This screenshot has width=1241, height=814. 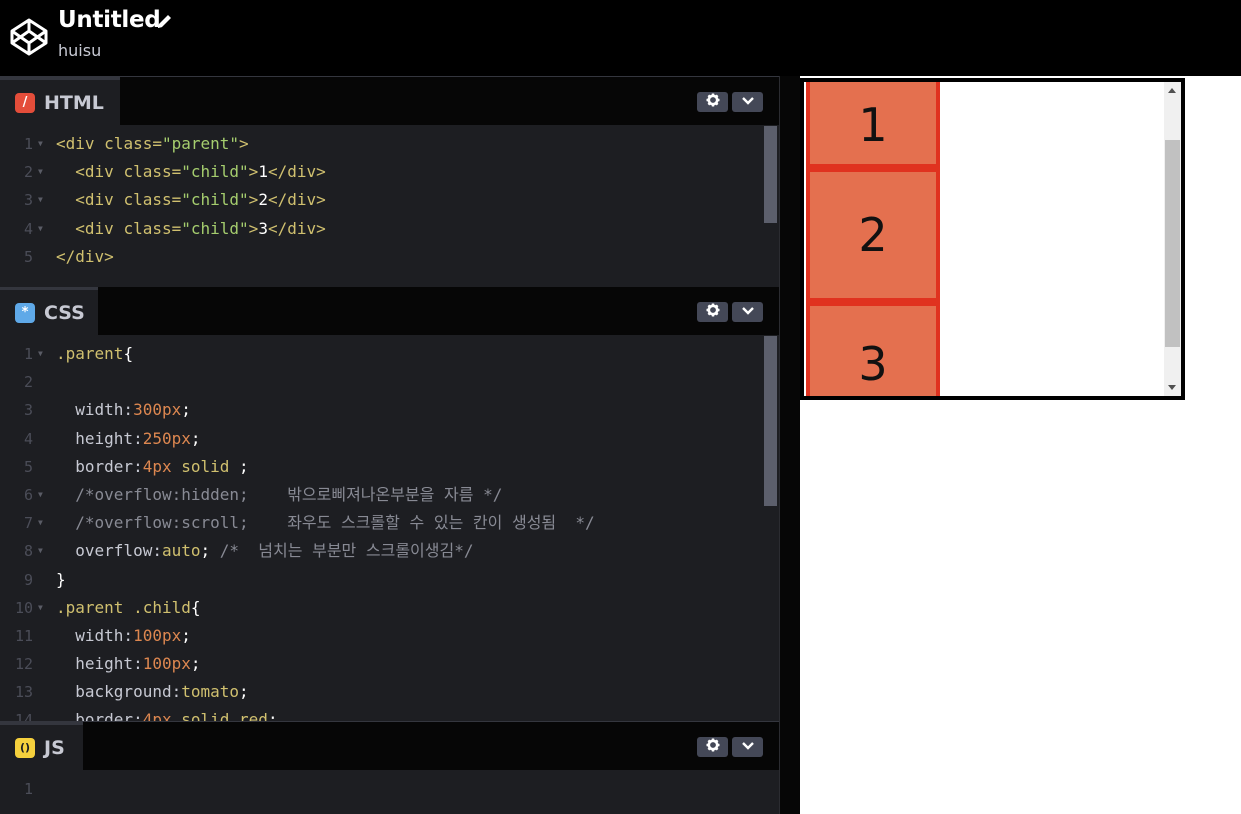 What do you see at coordinates (873, 125) in the screenshot?
I see `child-label-1: 1` at bounding box center [873, 125].